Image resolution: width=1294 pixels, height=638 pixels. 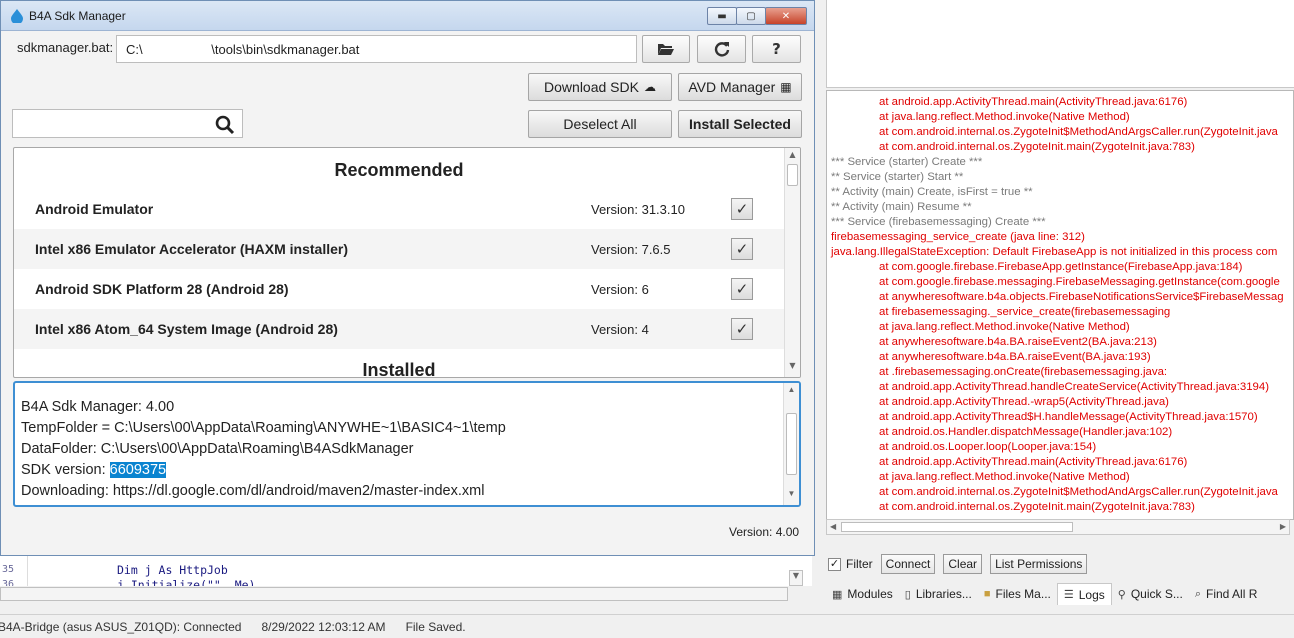 What do you see at coordinates (740, 124) in the screenshot?
I see `install-selected-button: Install Selected` at bounding box center [740, 124].